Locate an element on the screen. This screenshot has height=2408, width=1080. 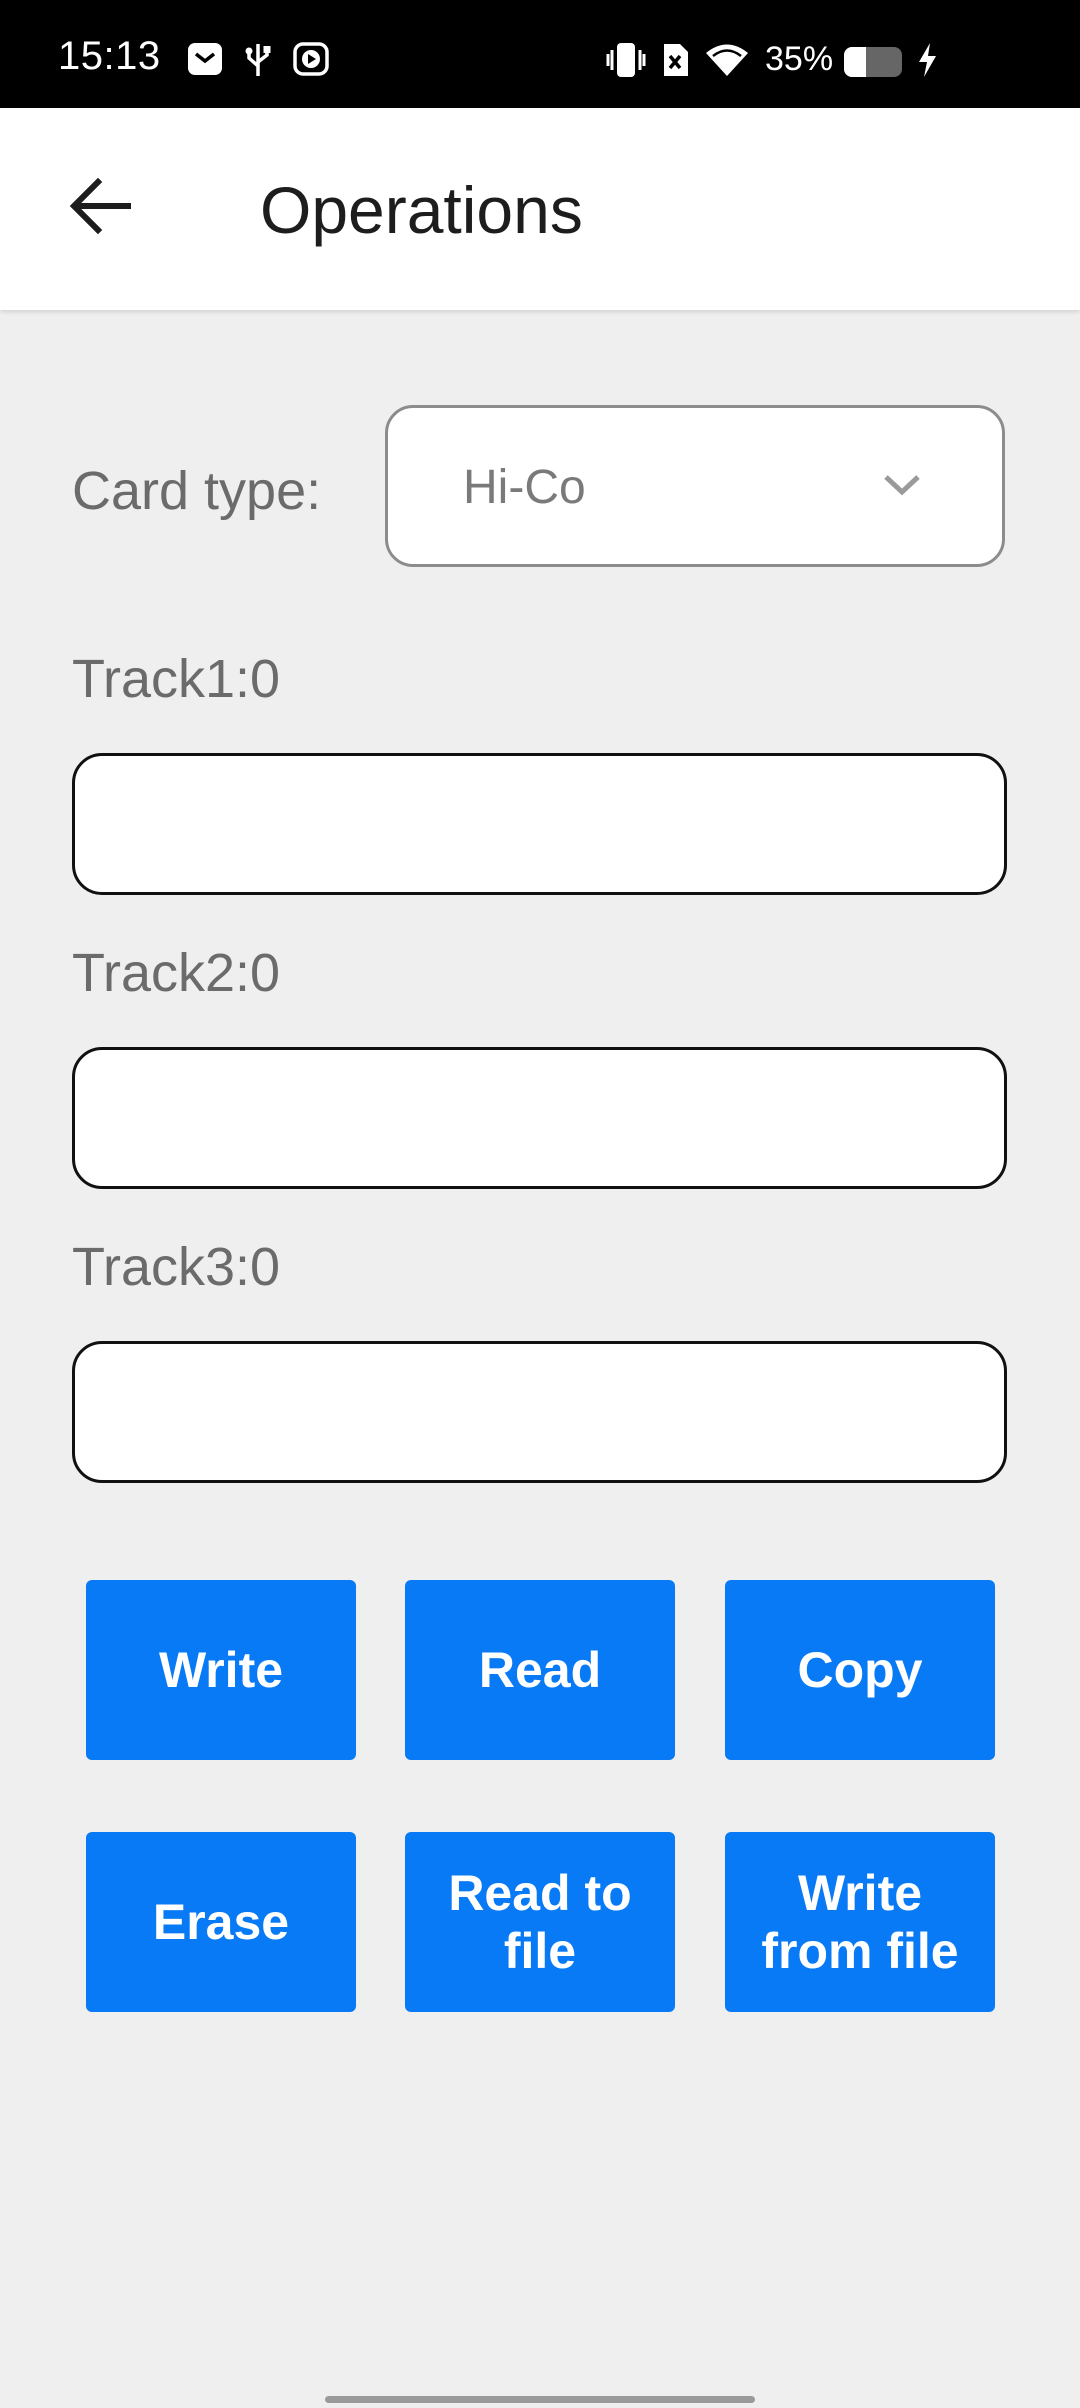
track2-label: Track2:0 is located at coordinates (176, 973).